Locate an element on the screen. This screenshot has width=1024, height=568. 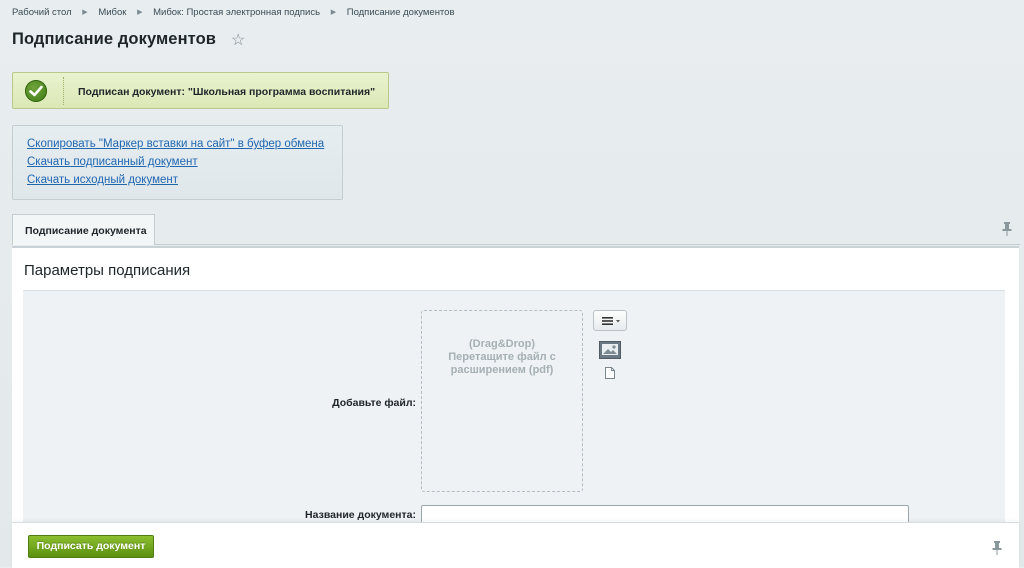
breadcrumb-item-module: Мибок: Простая электронная подпись is located at coordinates (236, 12).